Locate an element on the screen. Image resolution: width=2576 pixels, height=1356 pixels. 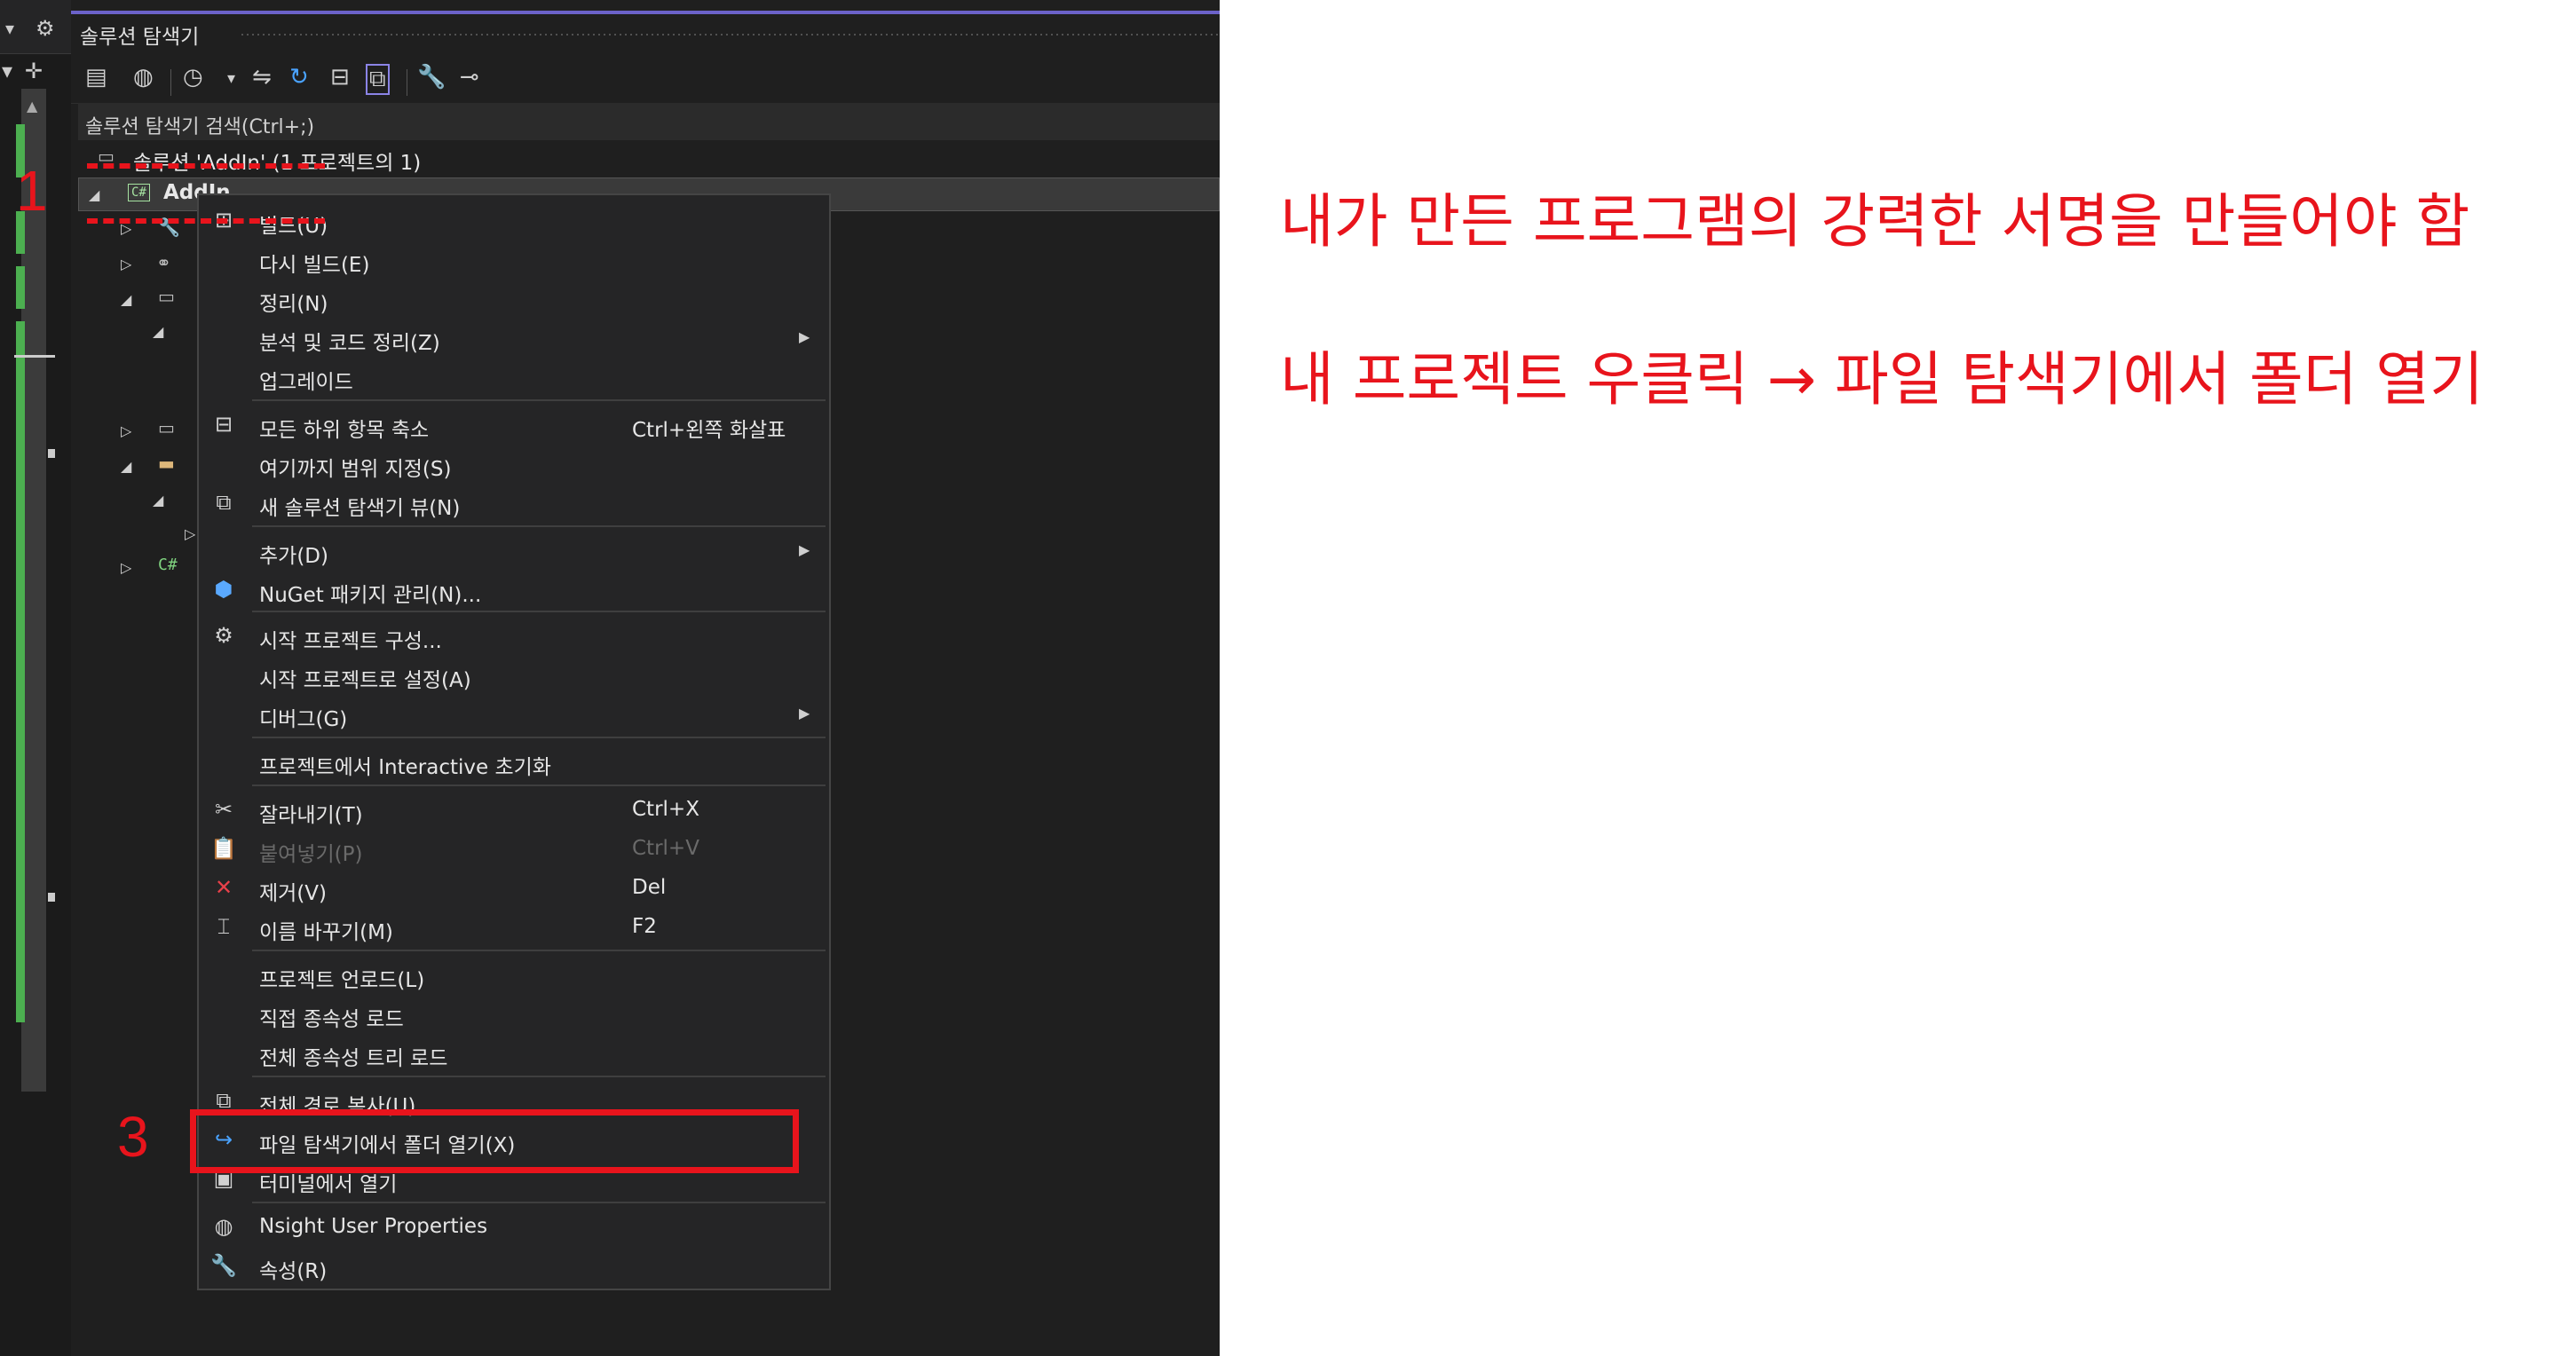
back-to-solution-icon: ▤ is located at coordinates (96, 77).